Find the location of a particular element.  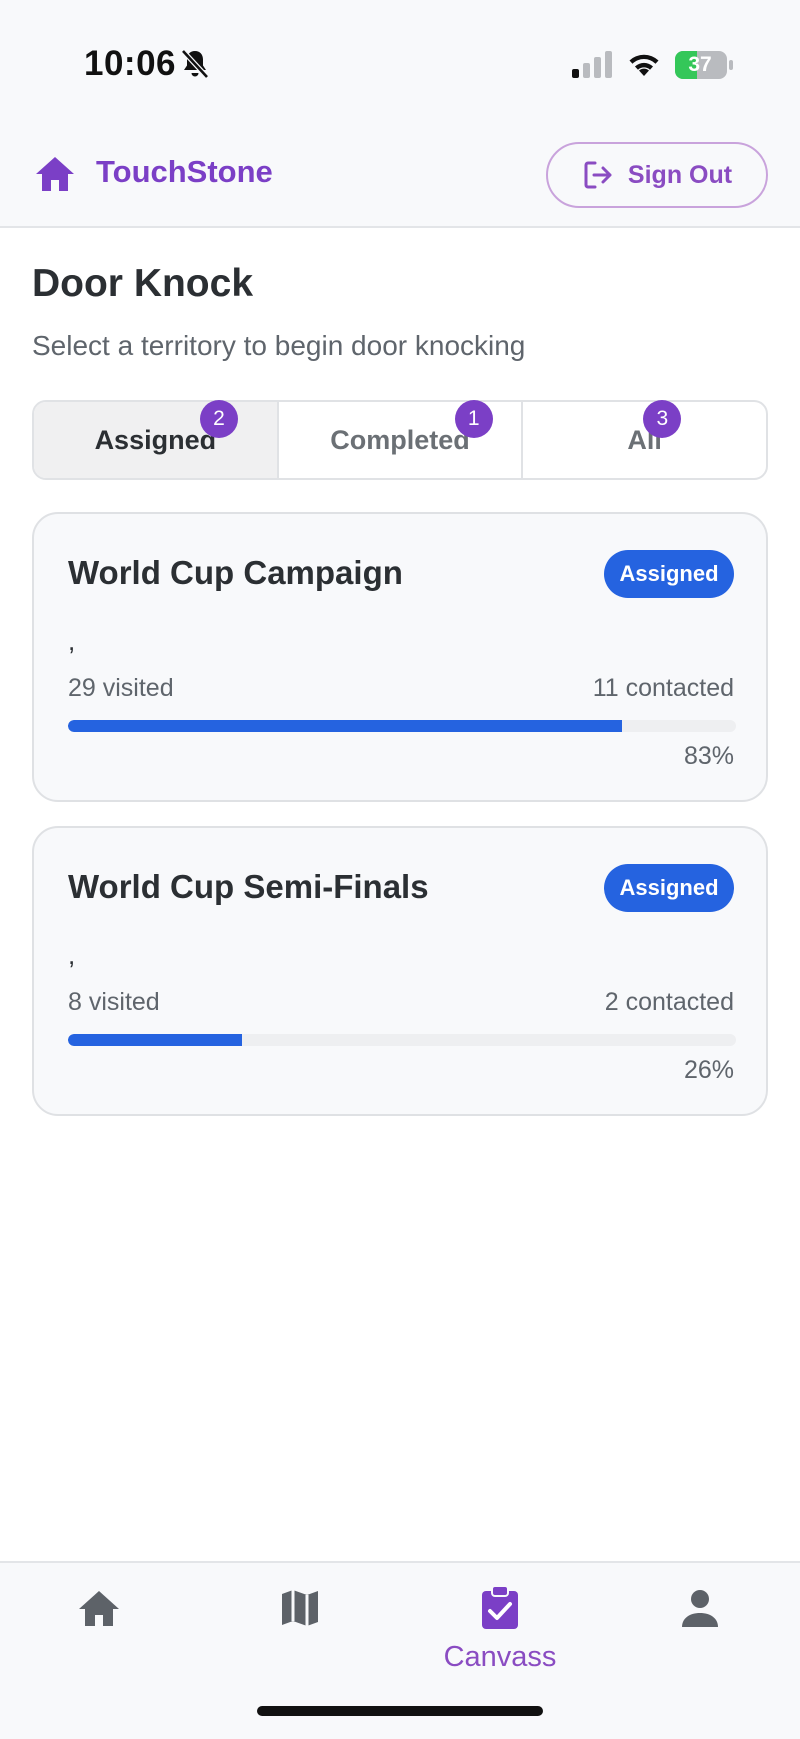

visited-count: 29 visited is located at coordinates (121, 688).